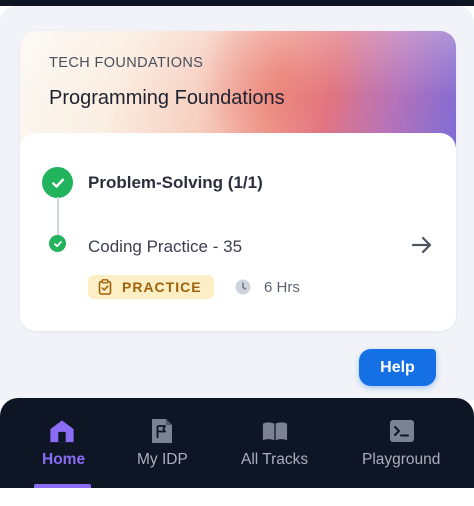  What do you see at coordinates (162, 459) in the screenshot?
I see `nav-label-my-idp: My IDP` at bounding box center [162, 459].